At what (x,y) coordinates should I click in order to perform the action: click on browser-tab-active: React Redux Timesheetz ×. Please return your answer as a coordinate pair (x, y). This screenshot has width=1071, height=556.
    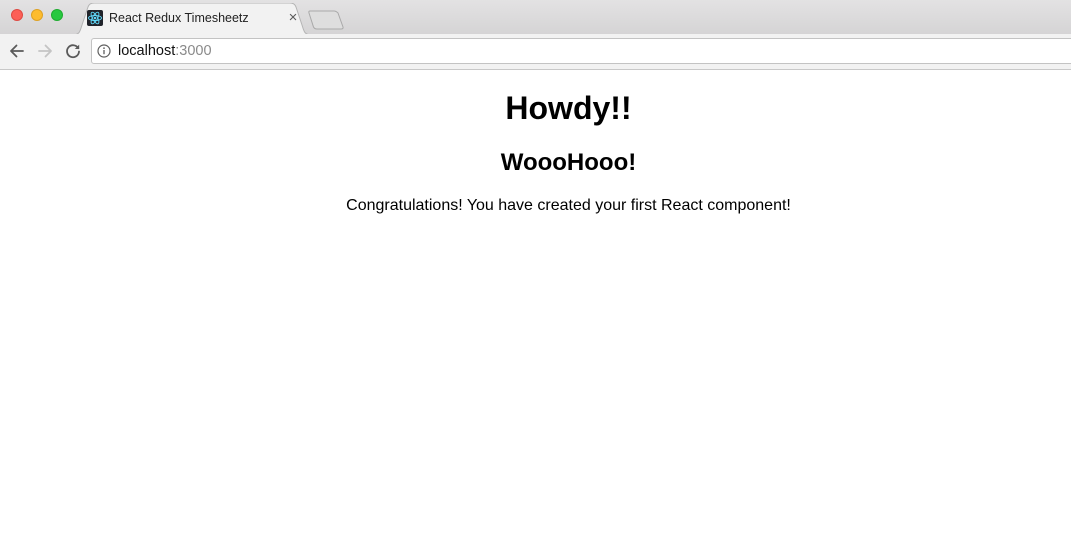
    Looking at the image, I should click on (192, 19).